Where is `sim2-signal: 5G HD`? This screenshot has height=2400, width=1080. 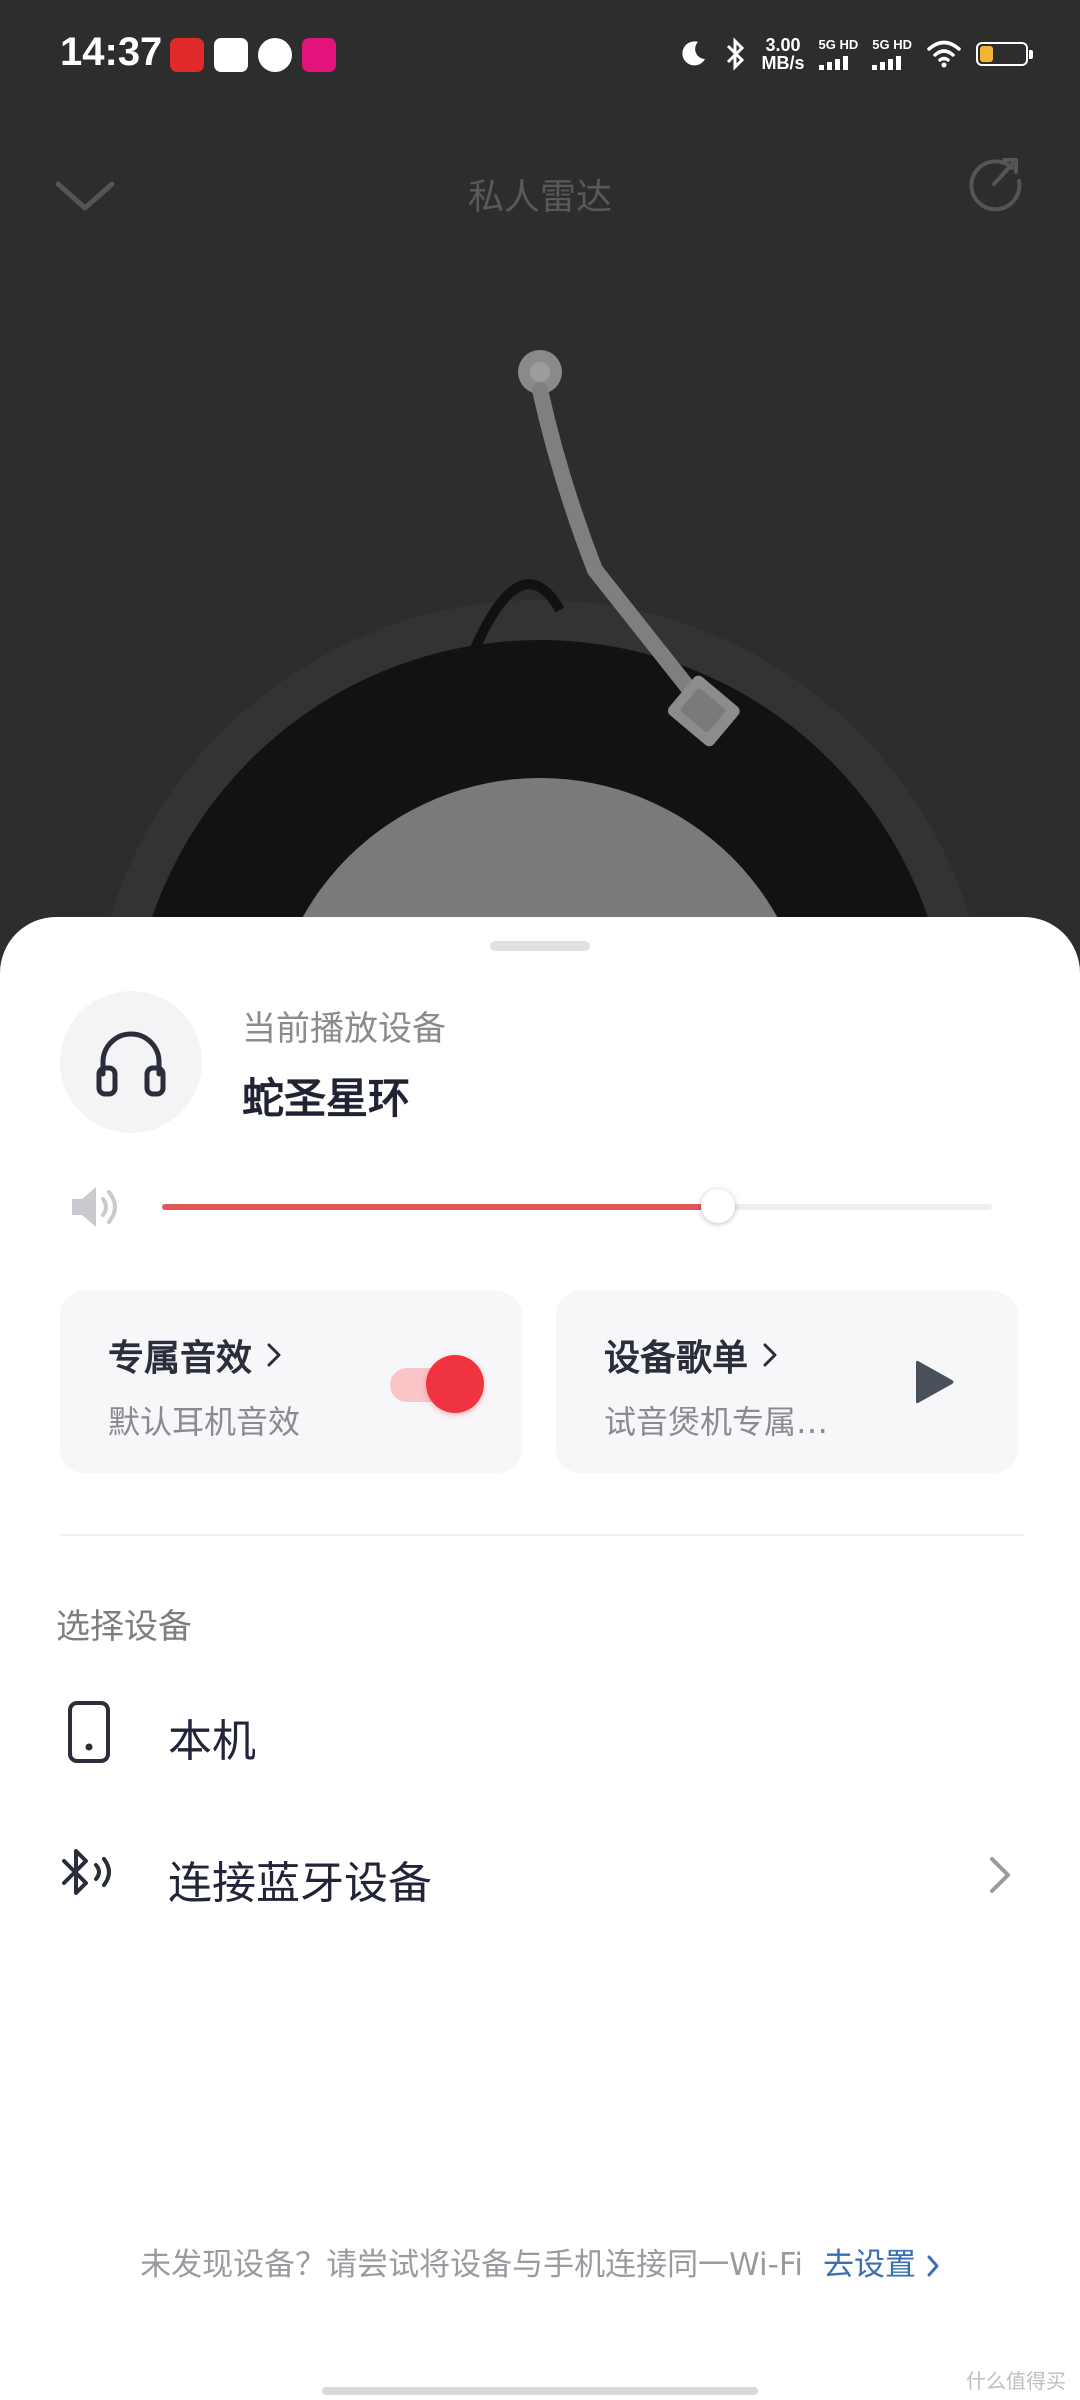
sim2-signal: 5G HD is located at coordinates (892, 54).